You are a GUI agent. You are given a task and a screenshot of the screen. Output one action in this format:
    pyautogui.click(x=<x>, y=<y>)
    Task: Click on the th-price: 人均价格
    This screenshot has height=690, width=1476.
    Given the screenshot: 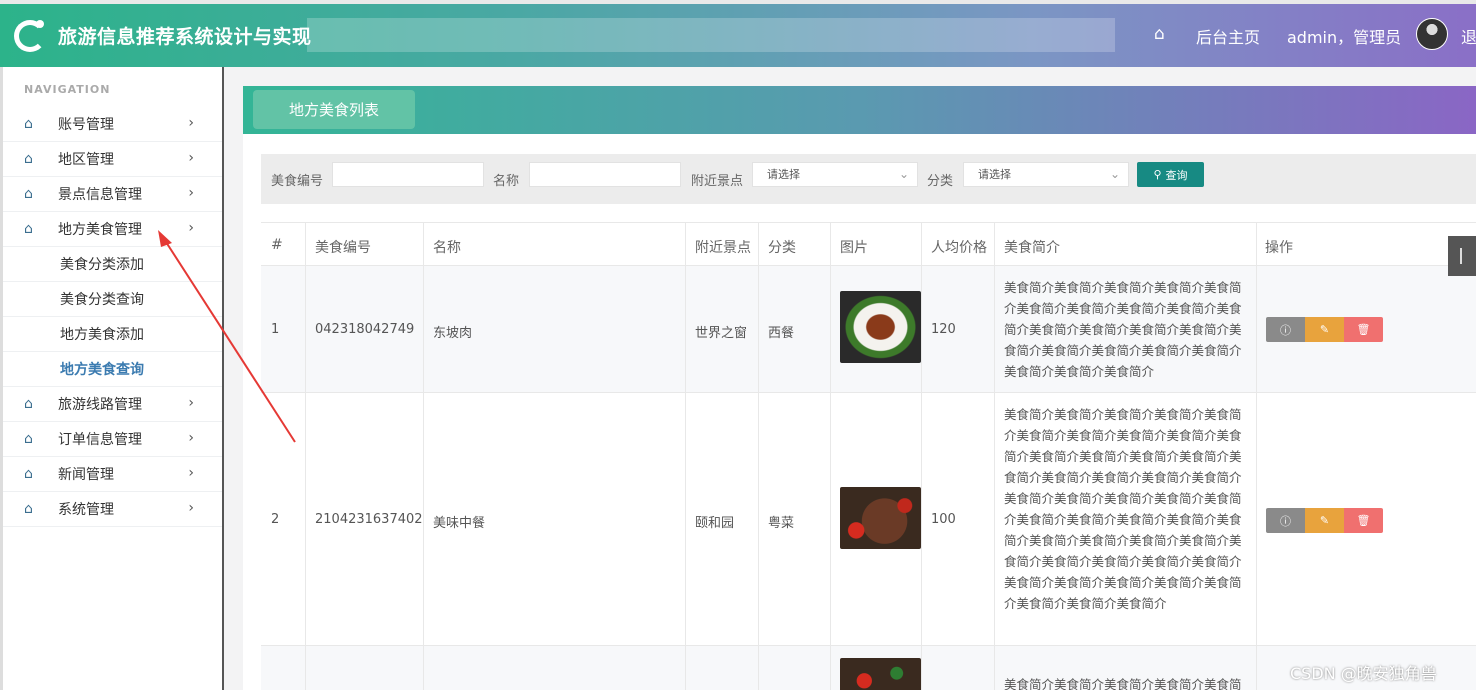 What is the action you would take?
    pyautogui.click(x=959, y=248)
    